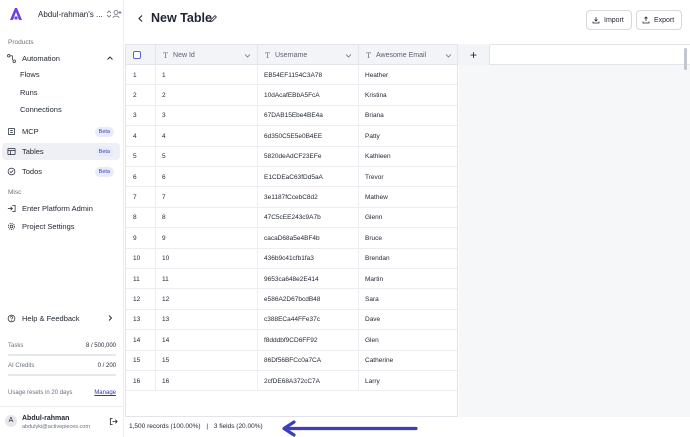 This screenshot has height=437, width=690. I want to click on row-number-cell: 3, so click(141, 116).